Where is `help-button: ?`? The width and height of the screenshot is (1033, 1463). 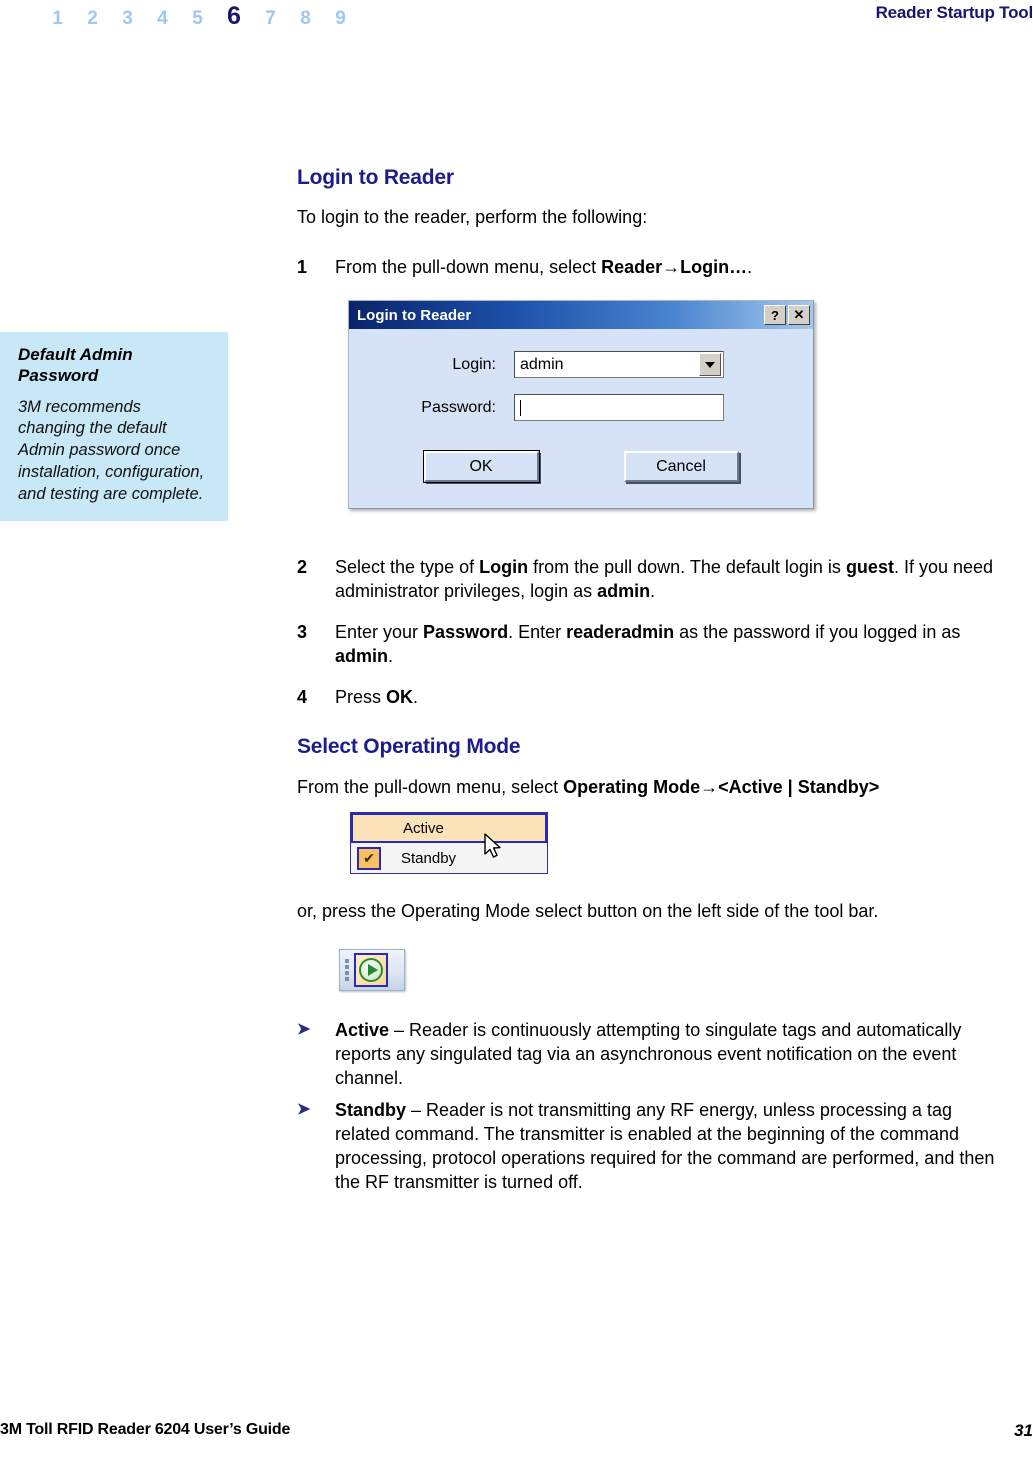
help-button: ? is located at coordinates (775, 315).